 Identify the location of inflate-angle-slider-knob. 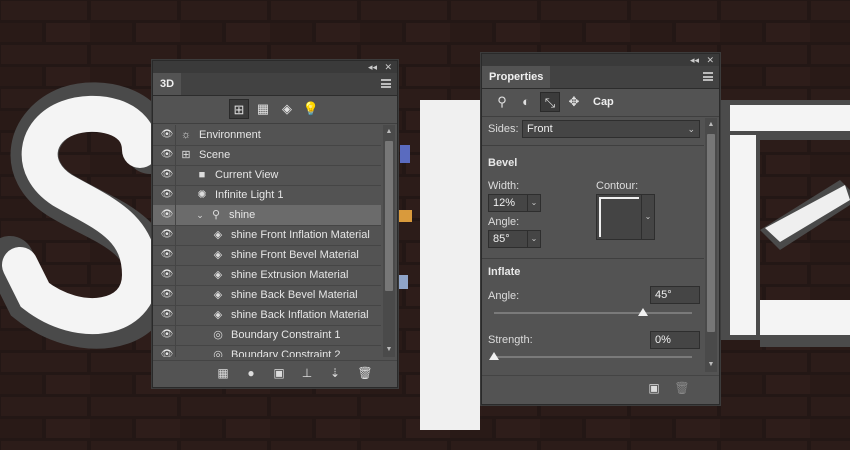
(642, 312).